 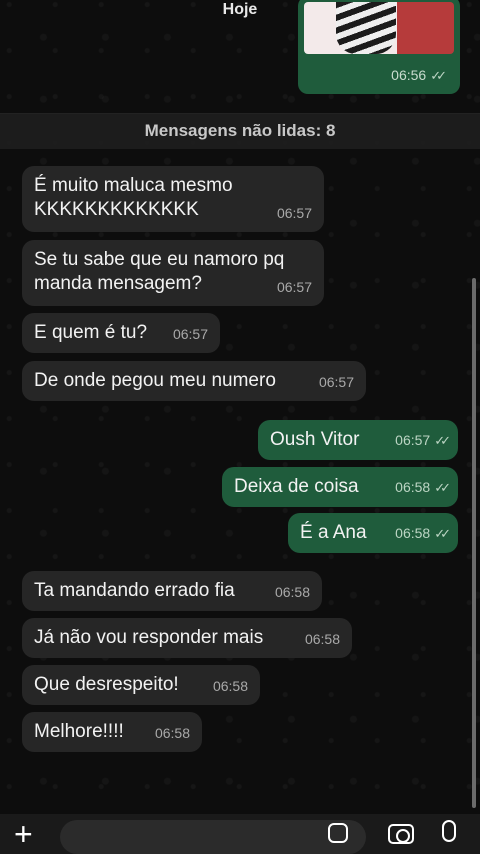 I want to click on message-bubble: Melhore!!!! 06:58, so click(x=112, y=732).